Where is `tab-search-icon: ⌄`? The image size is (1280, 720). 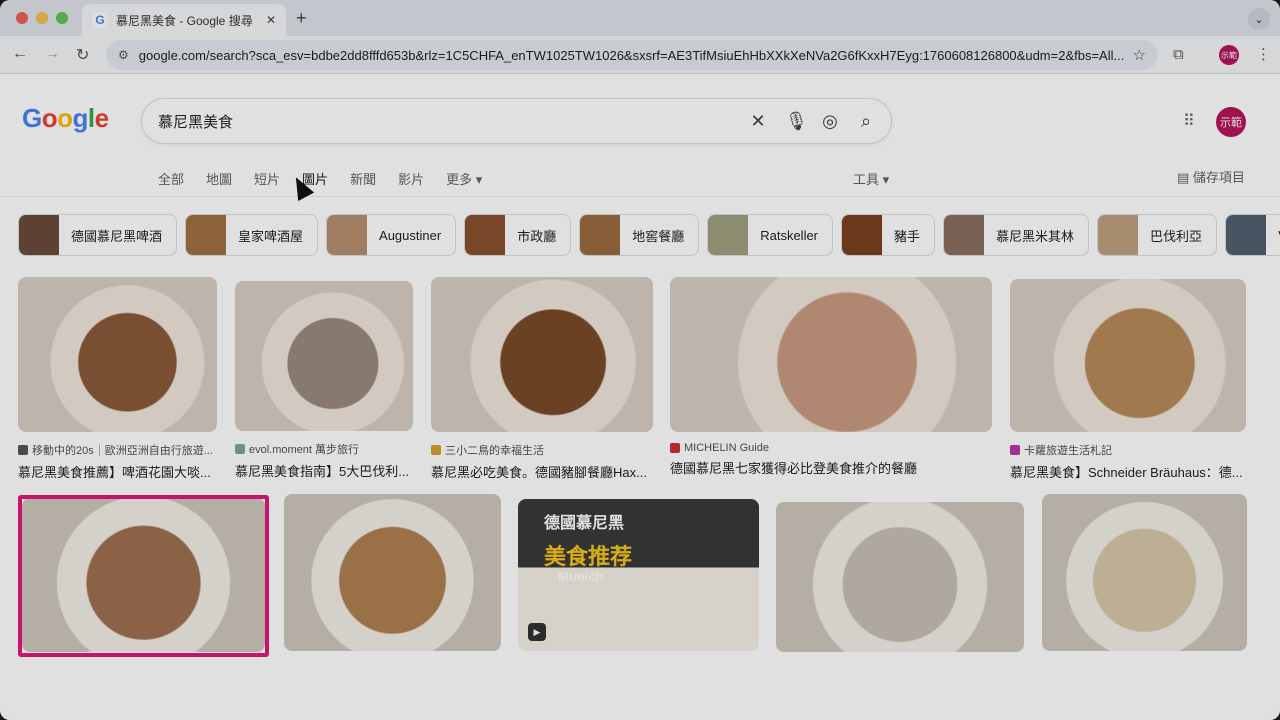
tab-search-icon: ⌄ is located at coordinates (1259, 19).